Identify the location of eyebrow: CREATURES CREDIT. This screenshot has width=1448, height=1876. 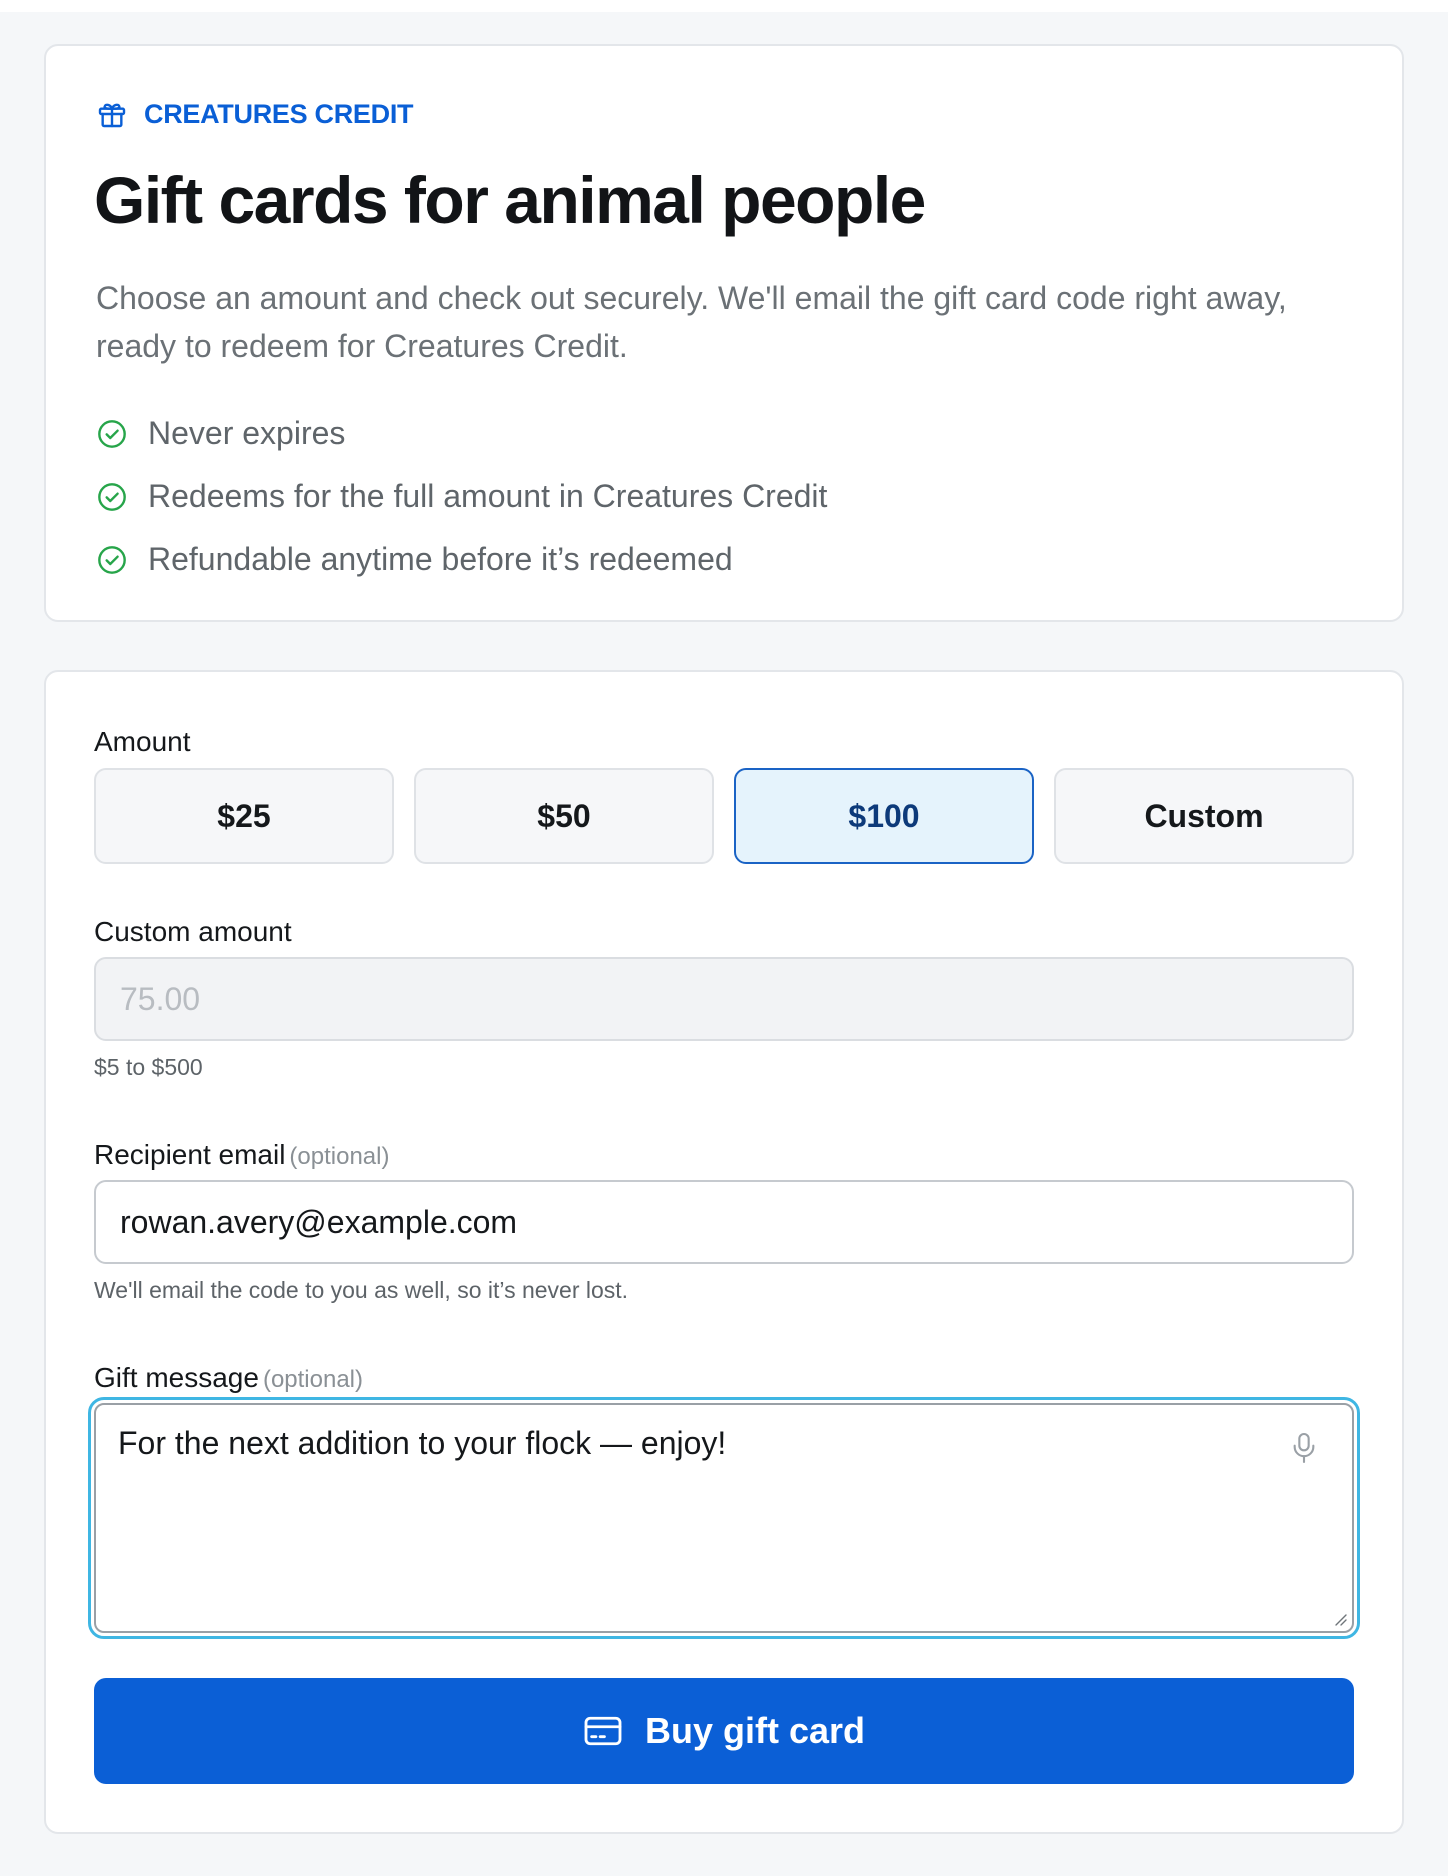
(255, 114).